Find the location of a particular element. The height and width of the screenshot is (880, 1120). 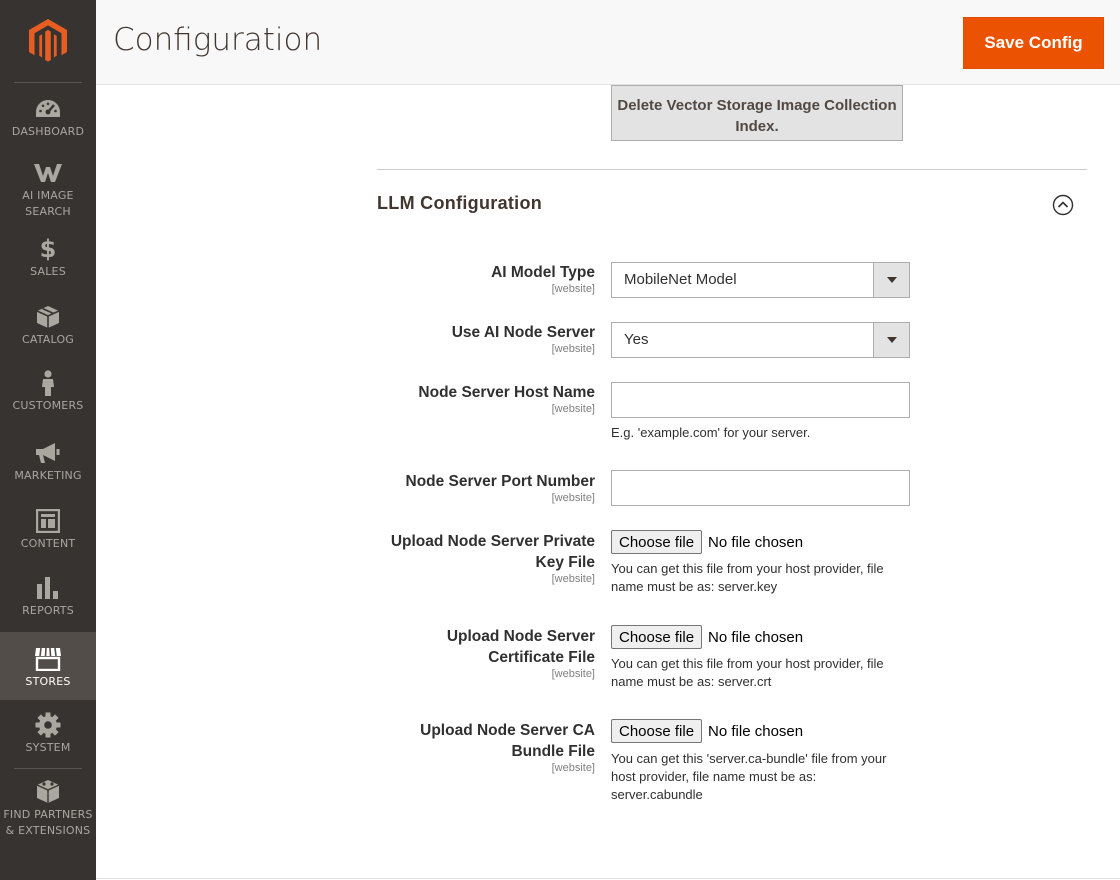

node-server-port-label: Node Server Port Number [website] is located at coordinates (501, 487).